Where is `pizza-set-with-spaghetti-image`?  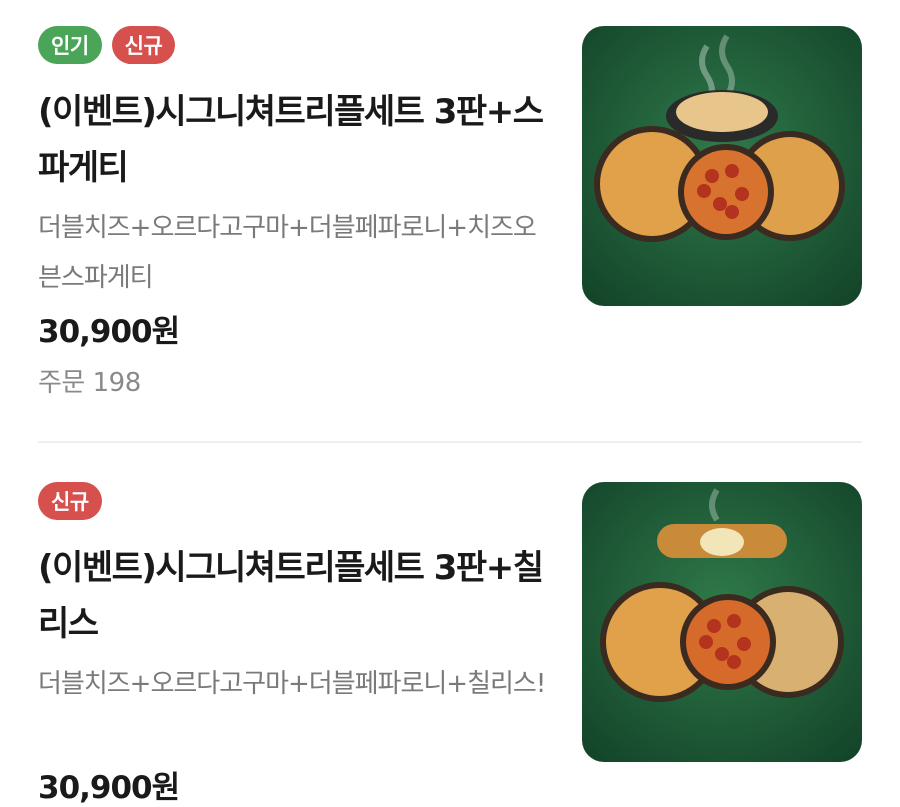
pizza-set-with-spaghetti-image is located at coordinates (722, 166).